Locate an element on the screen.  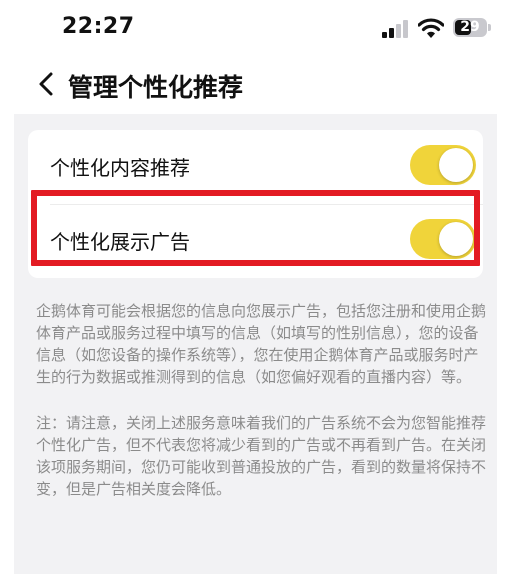
page-title: 管理个性化推荐 is located at coordinates (156, 87).